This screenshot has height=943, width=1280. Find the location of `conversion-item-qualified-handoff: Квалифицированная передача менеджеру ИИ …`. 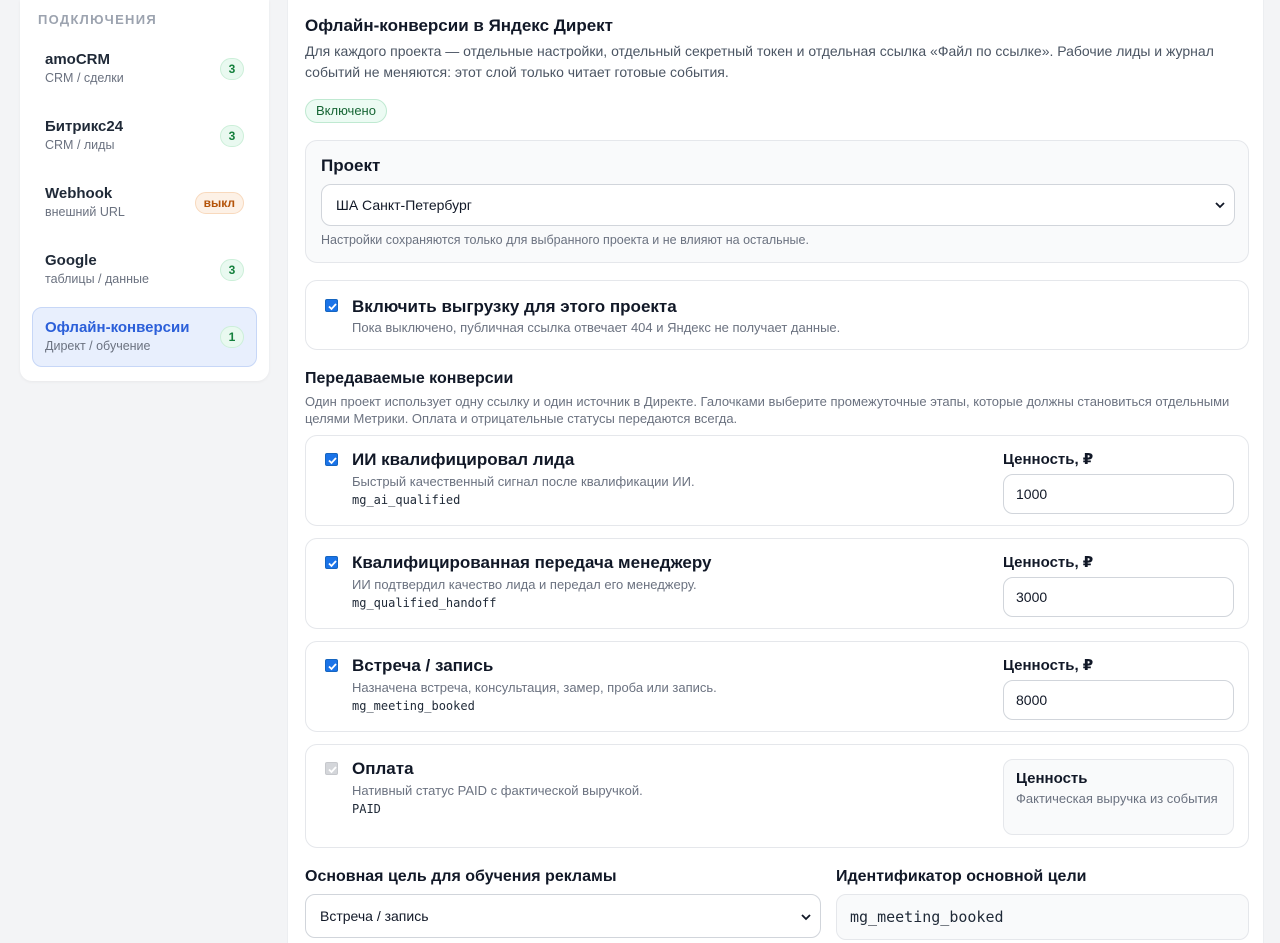

conversion-item-qualified-handoff: Квалифицированная передача менеджеру ИИ … is located at coordinates (777, 583).